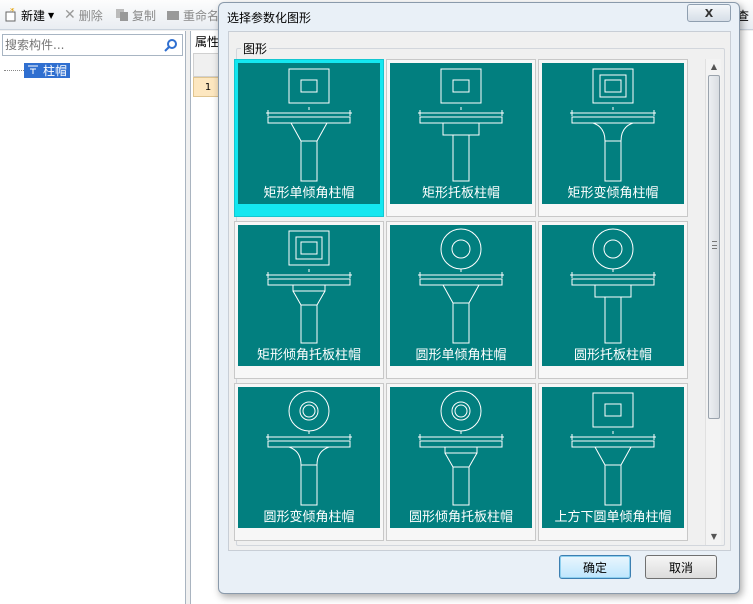 The height and width of the screenshot is (604, 753). Describe the element at coordinates (309, 133) in the screenshot. I see `shape-preview: 矩形单倾角柱帽` at that location.